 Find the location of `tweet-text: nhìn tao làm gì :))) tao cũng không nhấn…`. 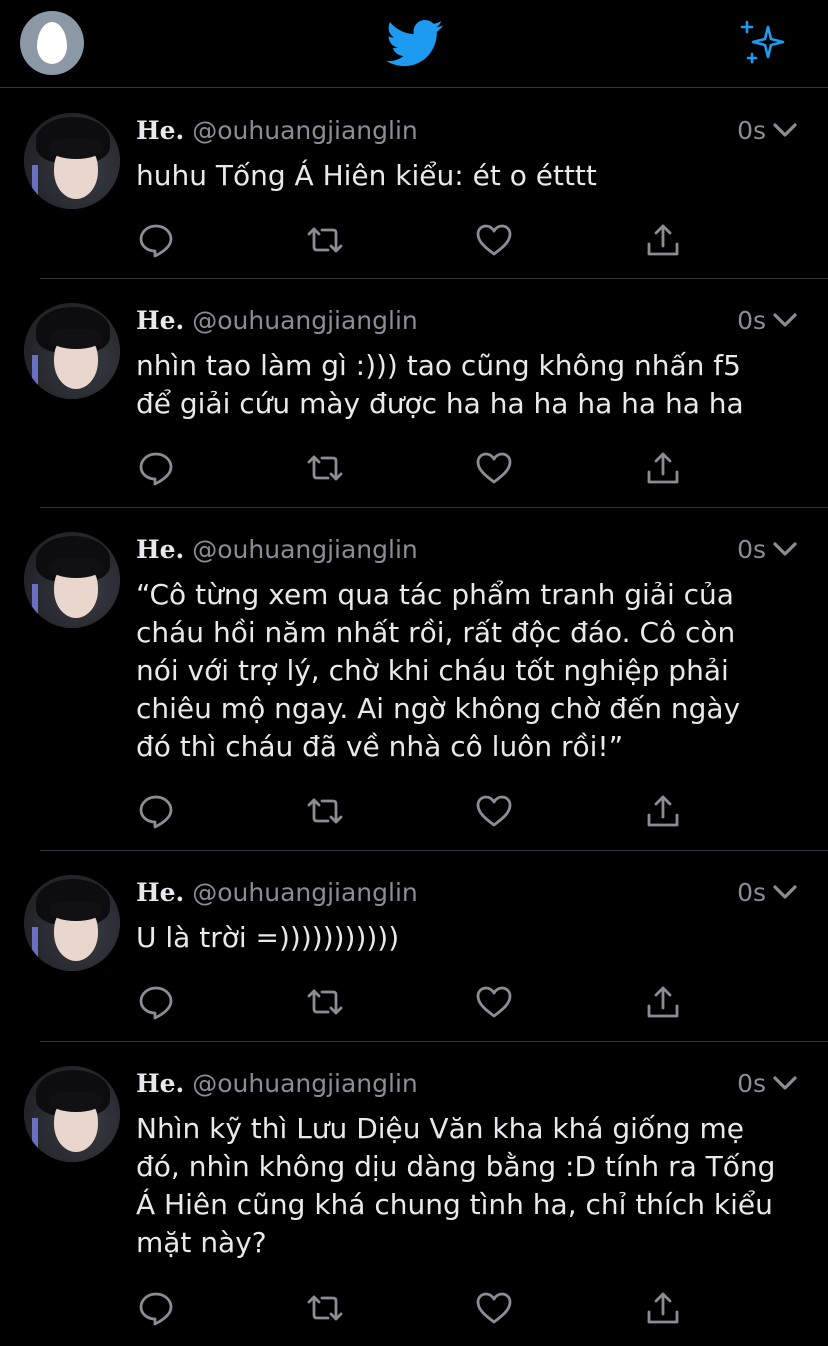

tweet-text: nhìn tao làm gì :))) tao cũng không nhấn… is located at coordinates (440, 384).